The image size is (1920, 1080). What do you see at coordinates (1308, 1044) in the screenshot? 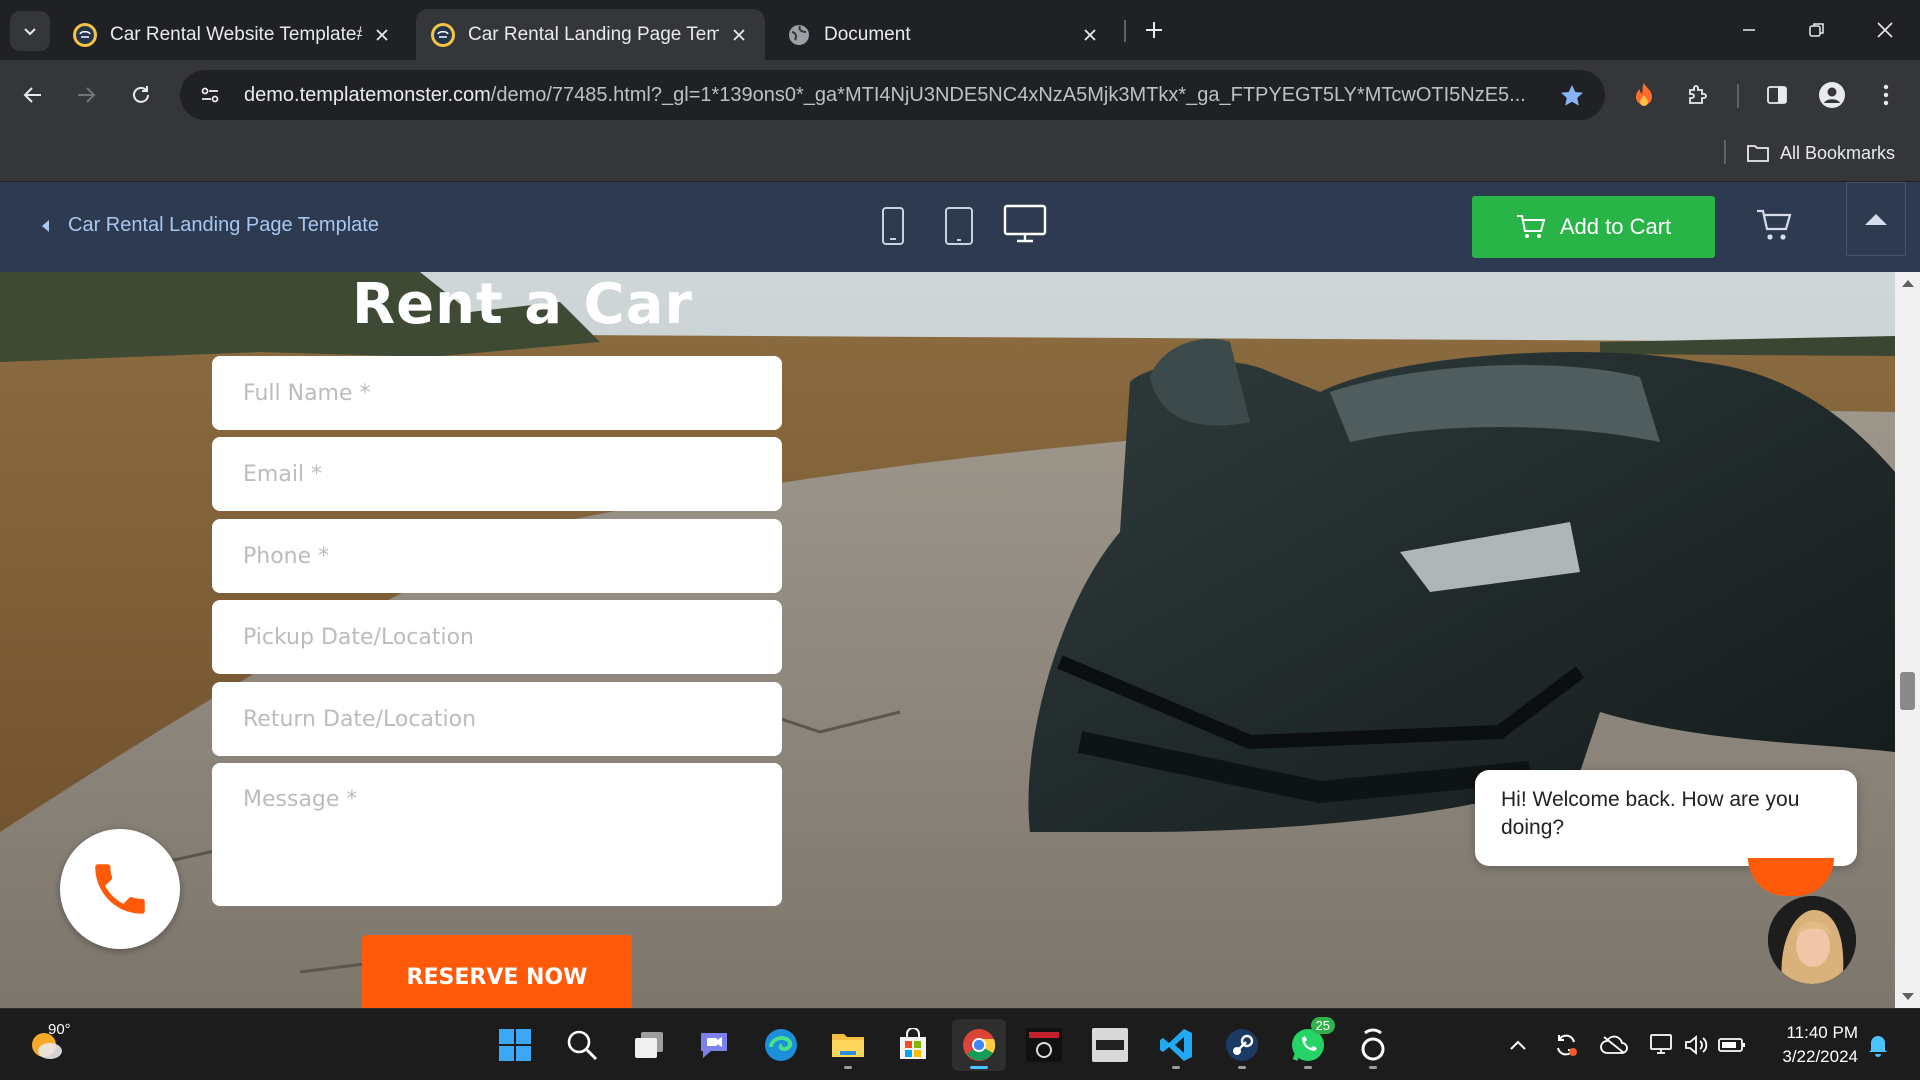
I see `whatsapp-button: 25` at bounding box center [1308, 1044].